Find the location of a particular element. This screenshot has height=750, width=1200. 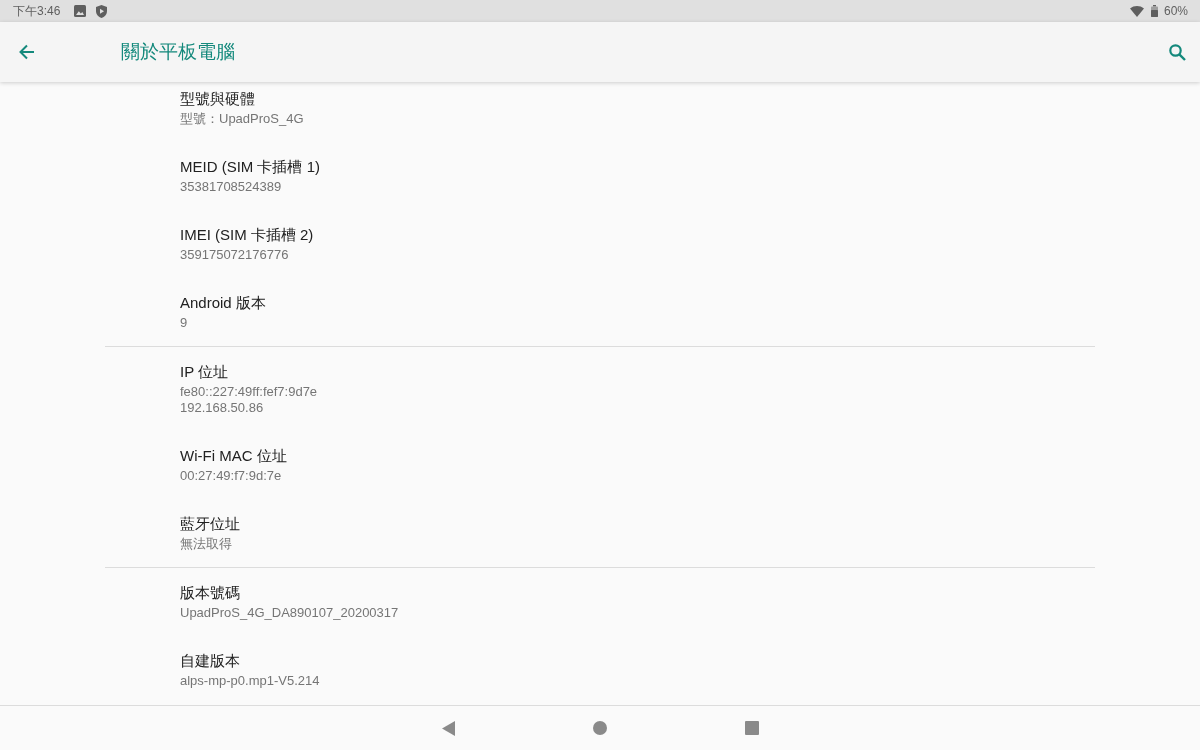

setting-title: 版本號碼 is located at coordinates (210, 593).